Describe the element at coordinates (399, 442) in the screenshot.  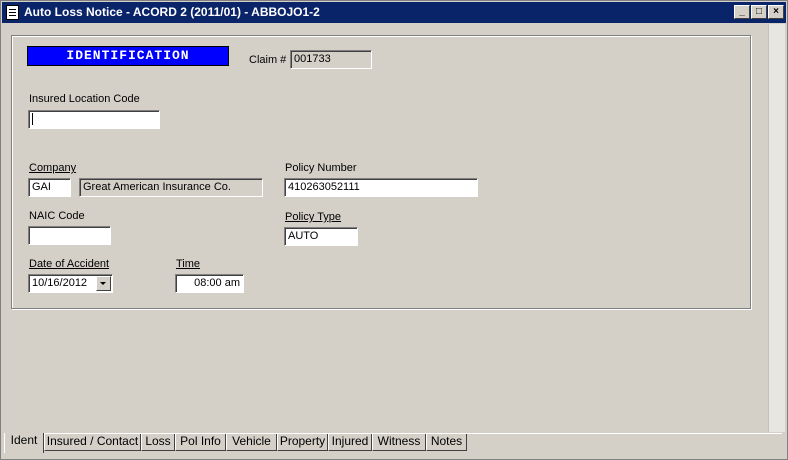
I see `tab-witness: Witness` at that location.